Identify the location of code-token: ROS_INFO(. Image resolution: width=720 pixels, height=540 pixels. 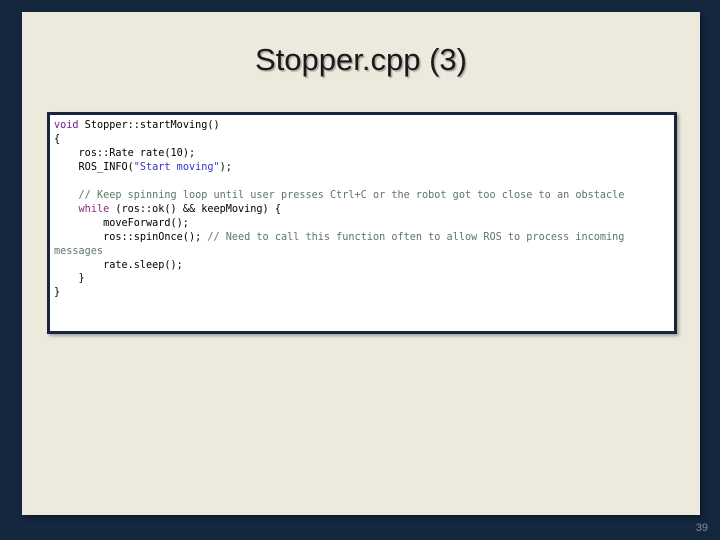
(106, 167).